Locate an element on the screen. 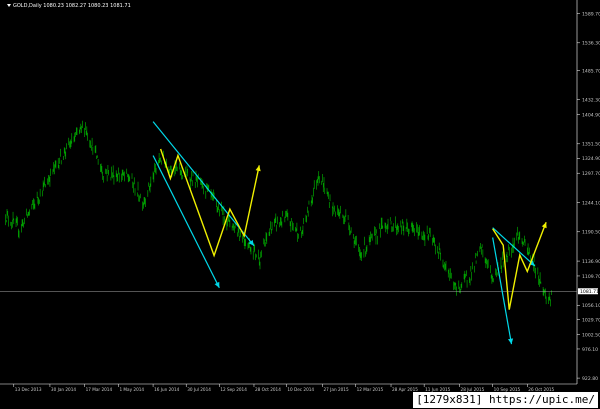  time-axis-label: 12 Sep 2014 is located at coordinates (233, 389).